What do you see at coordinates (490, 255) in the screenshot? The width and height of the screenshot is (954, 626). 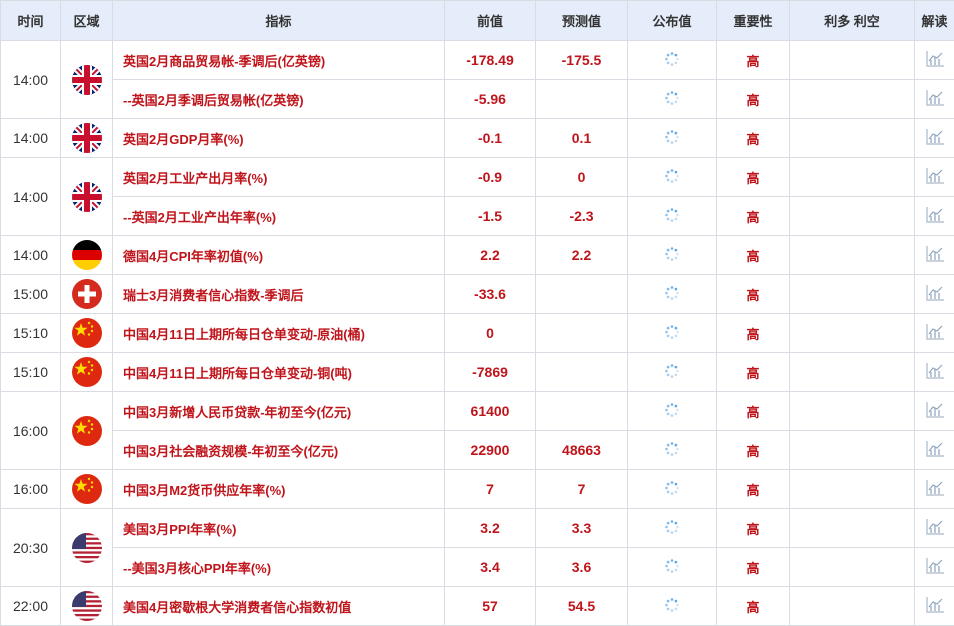 I see `previous-value: 2.2` at bounding box center [490, 255].